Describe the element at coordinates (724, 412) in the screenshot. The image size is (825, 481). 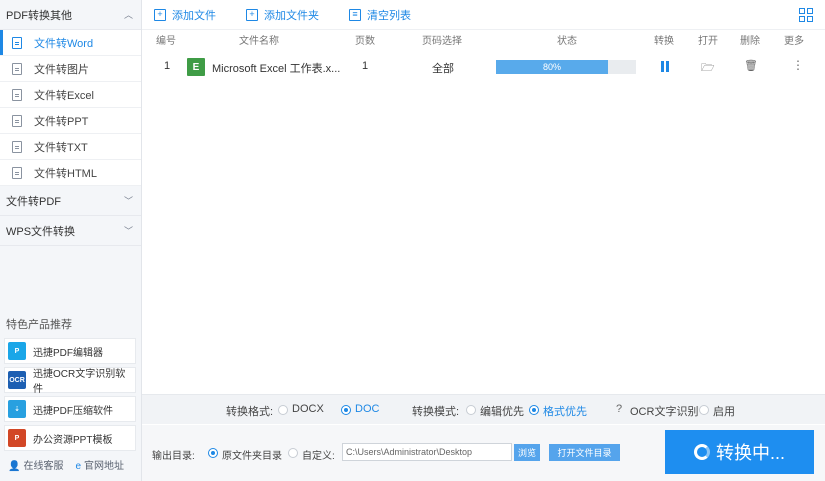
I see `ocr-enable-label: 启用` at that location.